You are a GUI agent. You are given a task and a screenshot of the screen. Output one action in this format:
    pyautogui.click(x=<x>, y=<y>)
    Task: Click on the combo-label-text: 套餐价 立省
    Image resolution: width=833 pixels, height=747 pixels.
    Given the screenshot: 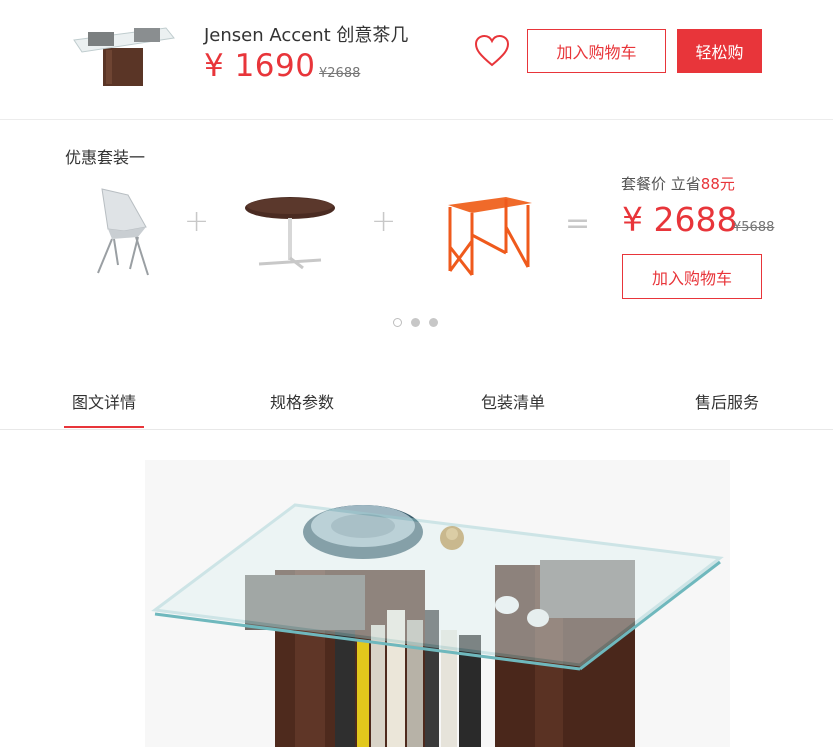 What is the action you would take?
    pyautogui.click(x=661, y=184)
    